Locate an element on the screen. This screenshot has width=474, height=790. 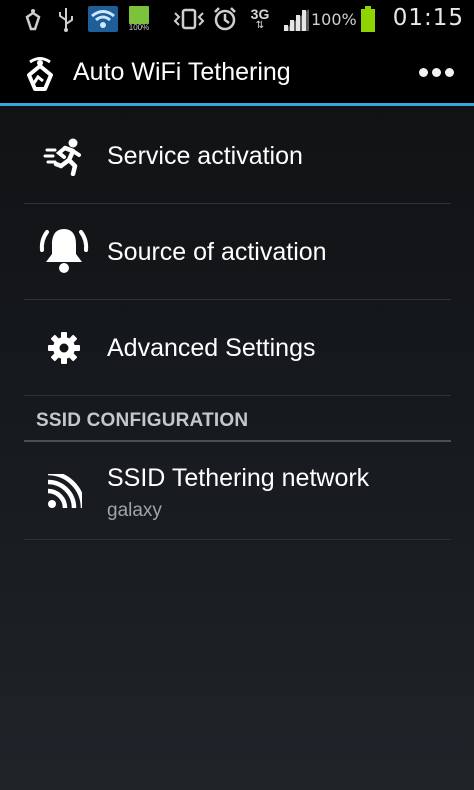
list-item-ssid-tethering-network: SSID Tethering network galaxy is located at coordinates (237, 492).